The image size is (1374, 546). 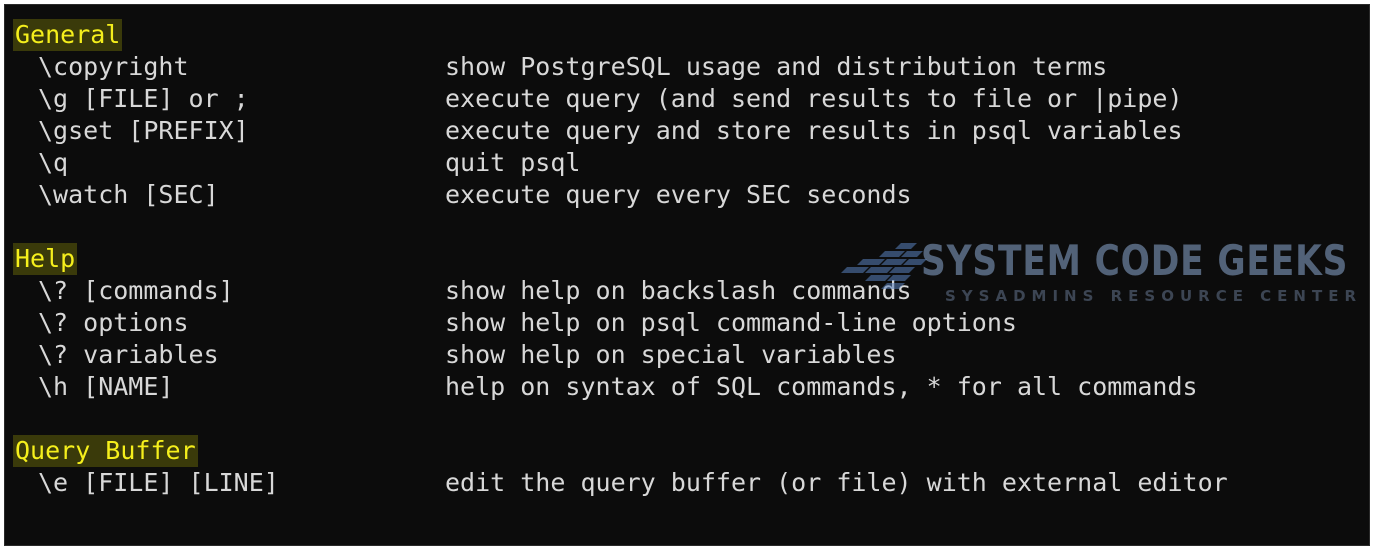 What do you see at coordinates (113, 66) in the screenshot?
I see `command-text: \copyright` at bounding box center [113, 66].